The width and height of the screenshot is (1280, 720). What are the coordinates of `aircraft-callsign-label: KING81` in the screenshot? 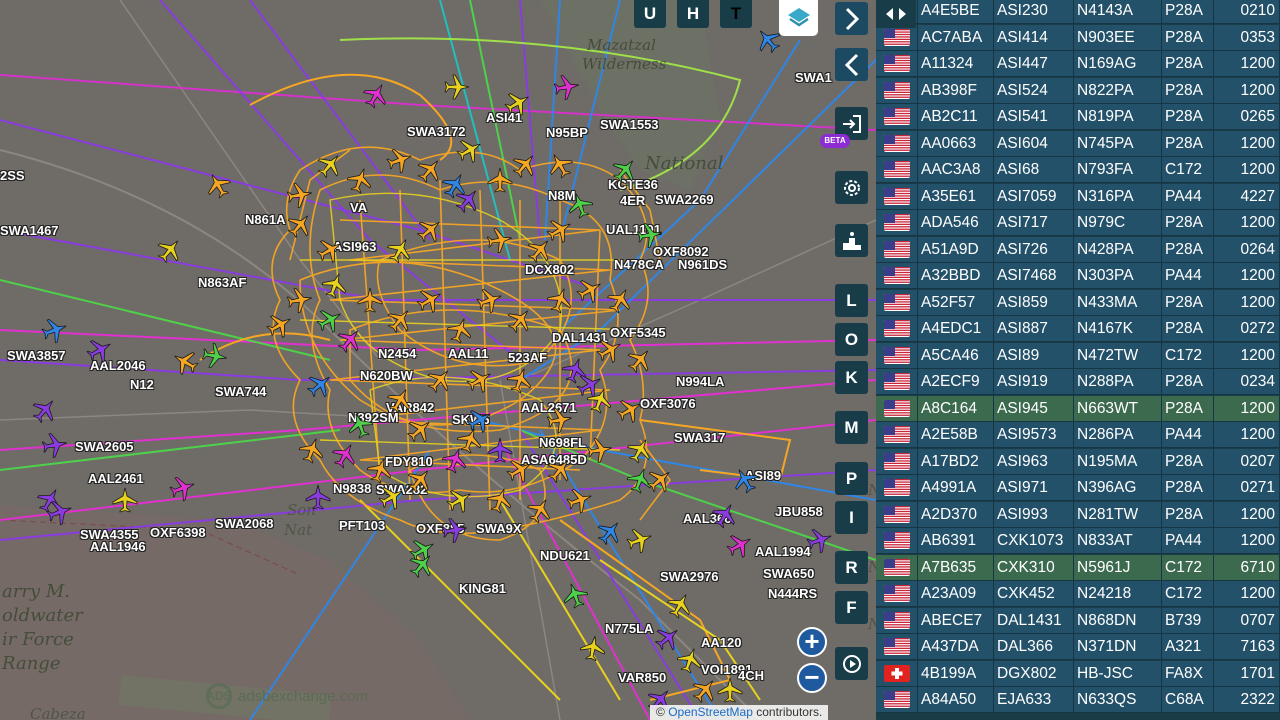 It's located at (482, 588).